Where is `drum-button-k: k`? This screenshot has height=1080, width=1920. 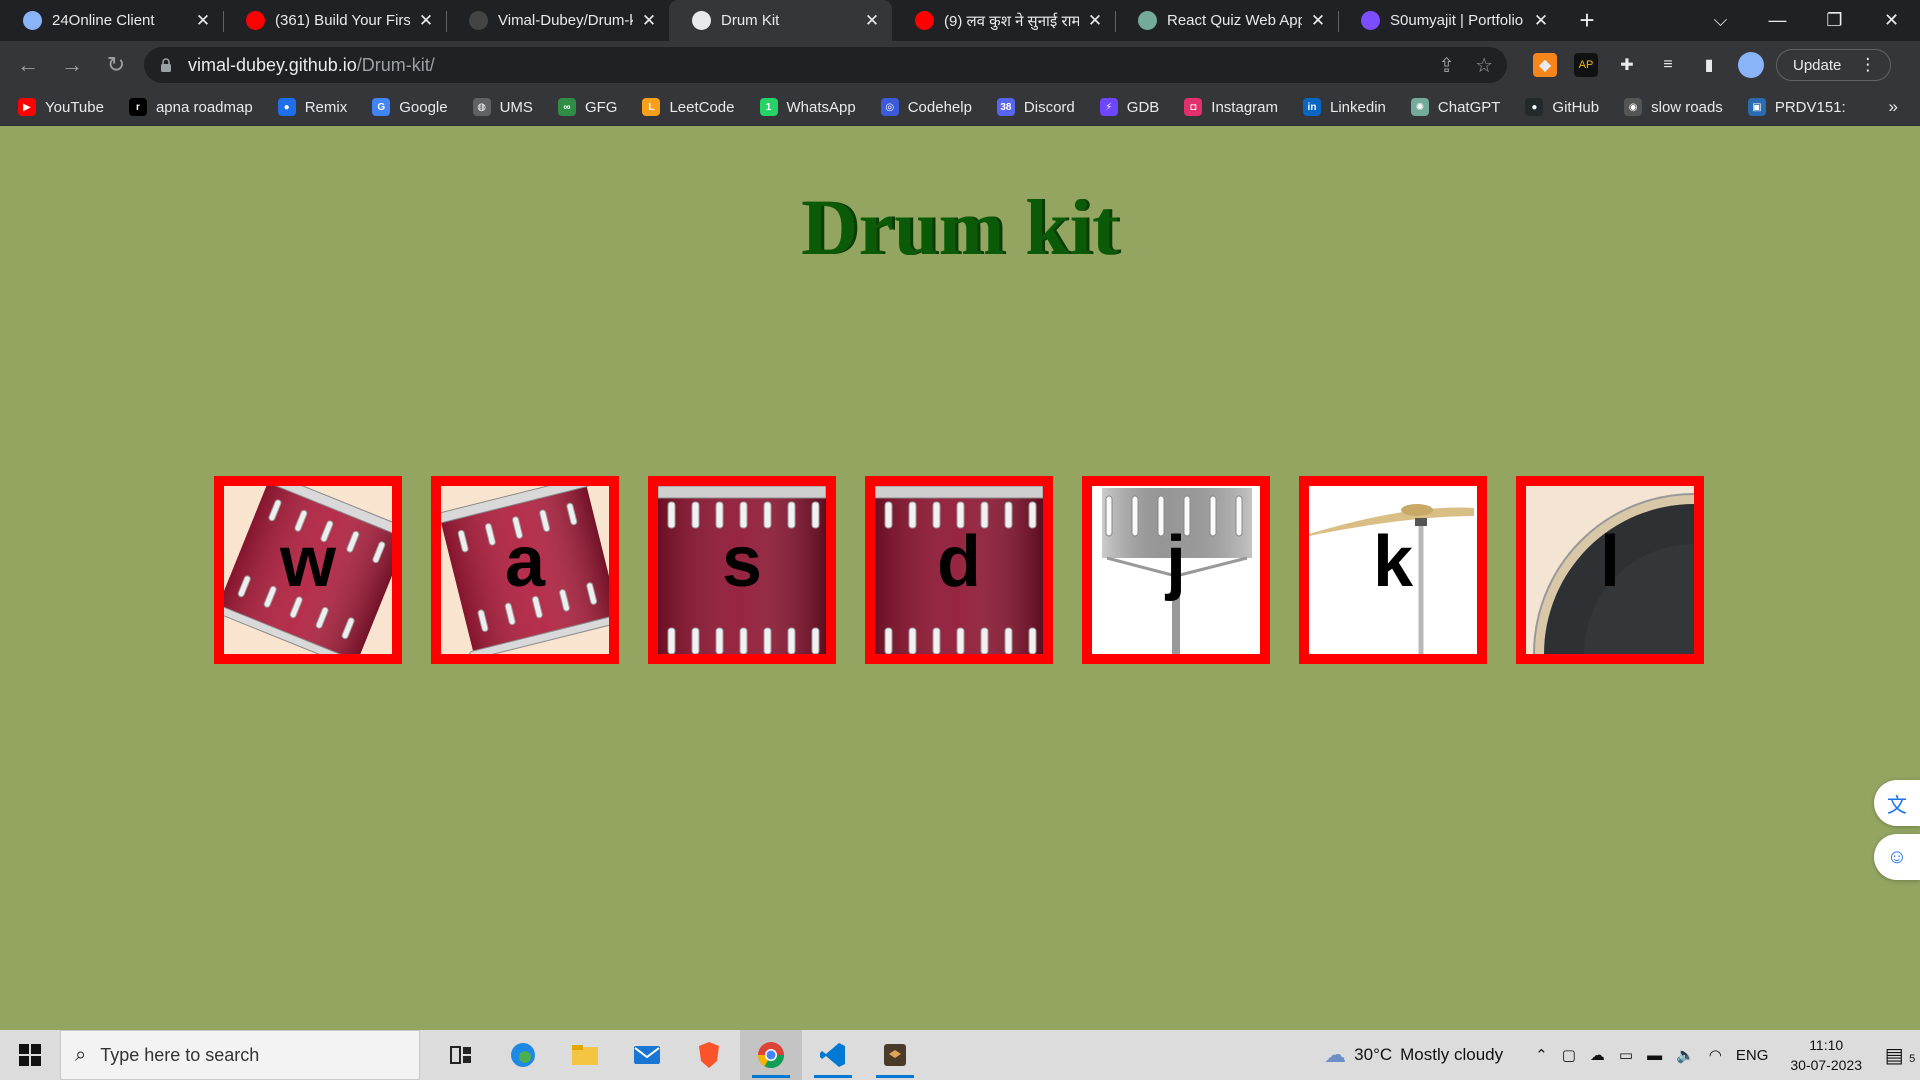 drum-button-k: k is located at coordinates (1393, 570).